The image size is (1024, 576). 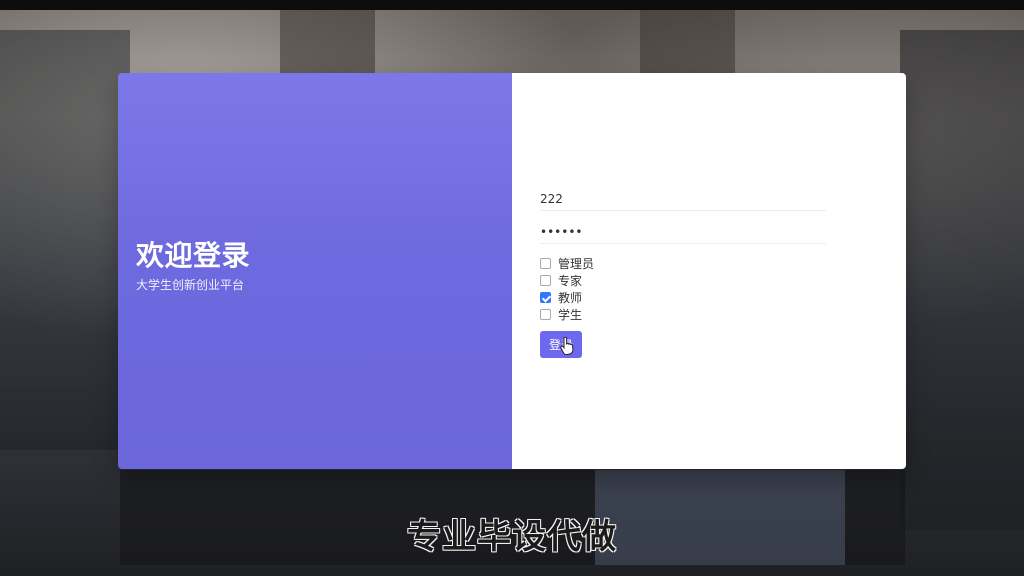 I want to click on student-checkbox, so click(x=545, y=314).